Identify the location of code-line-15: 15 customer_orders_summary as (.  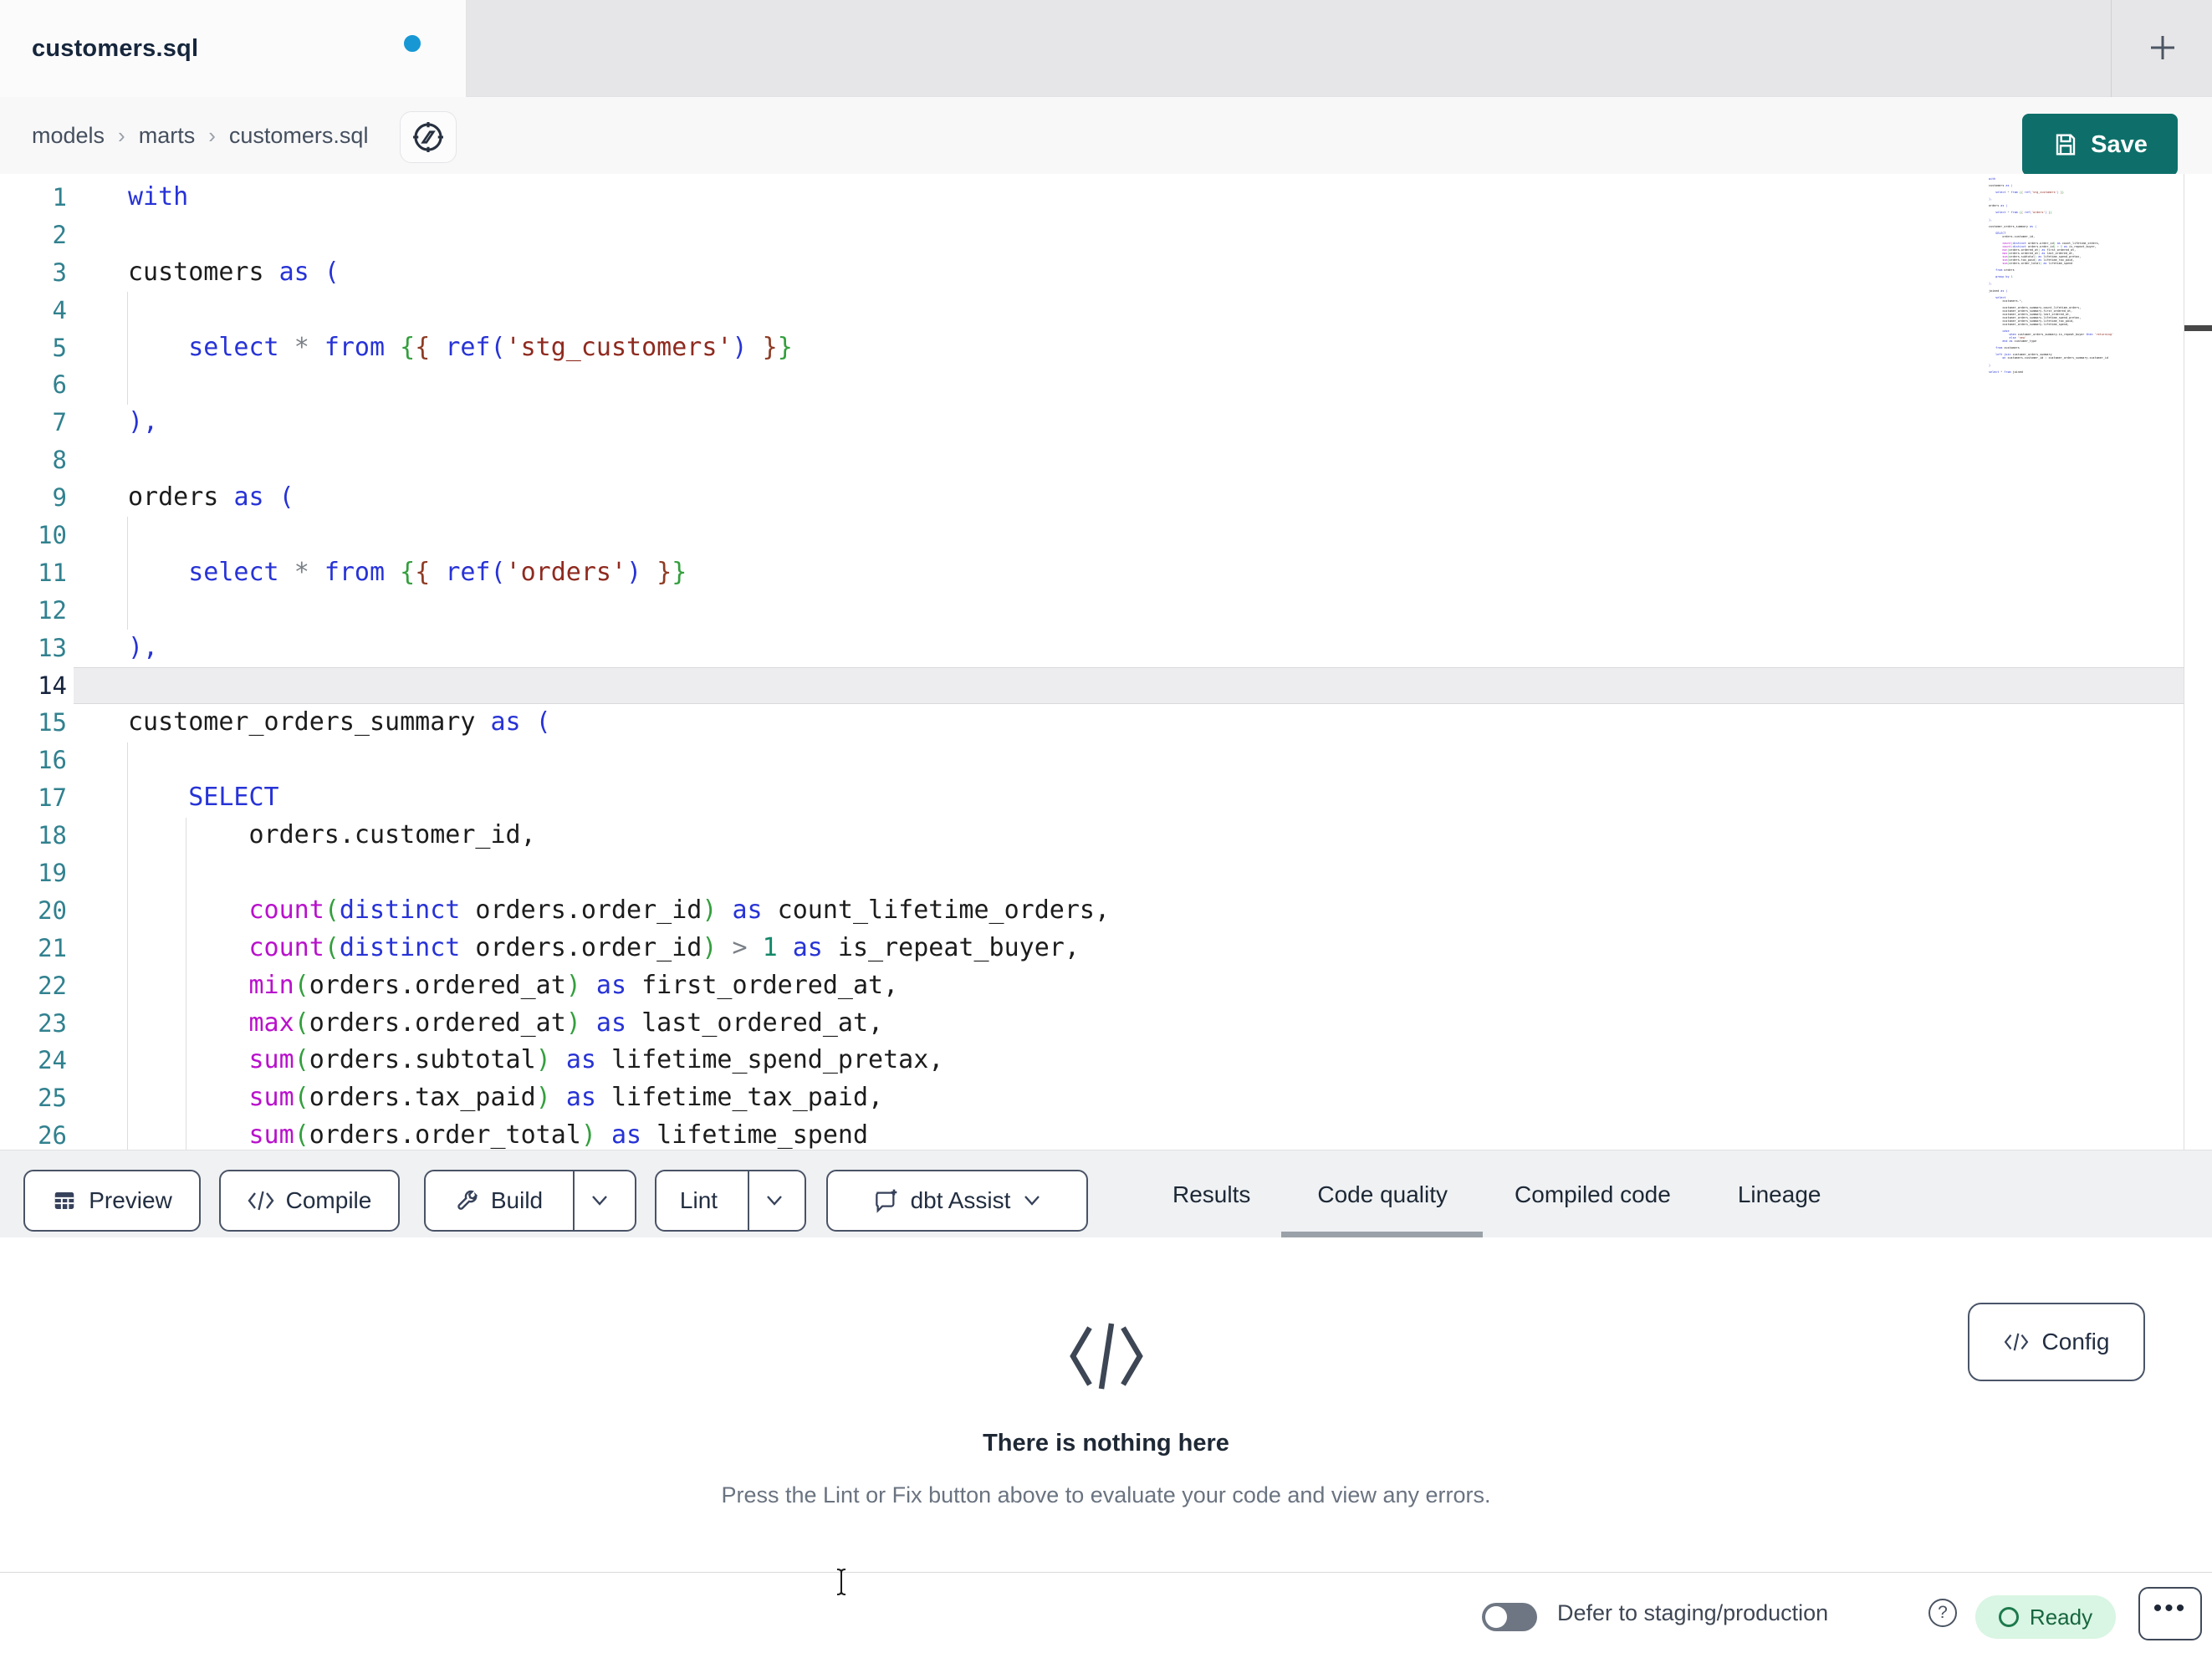
(1106, 723).